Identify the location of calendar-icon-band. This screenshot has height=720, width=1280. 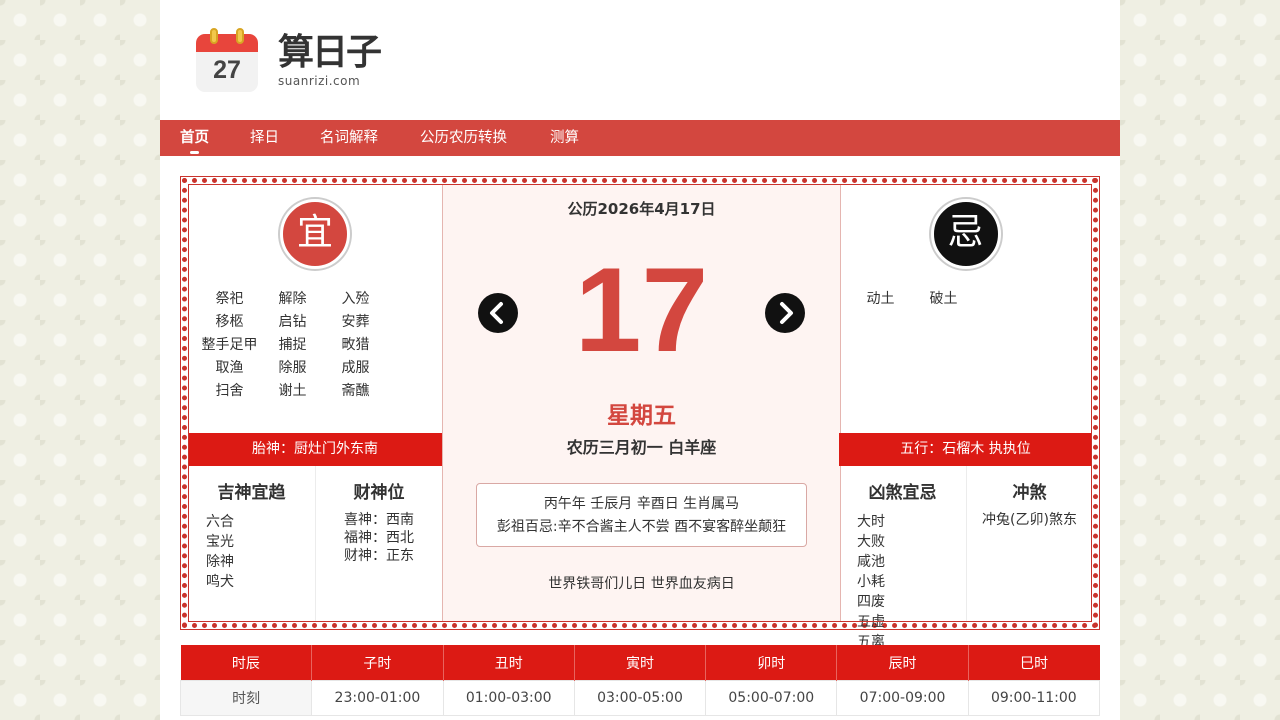
(227, 43).